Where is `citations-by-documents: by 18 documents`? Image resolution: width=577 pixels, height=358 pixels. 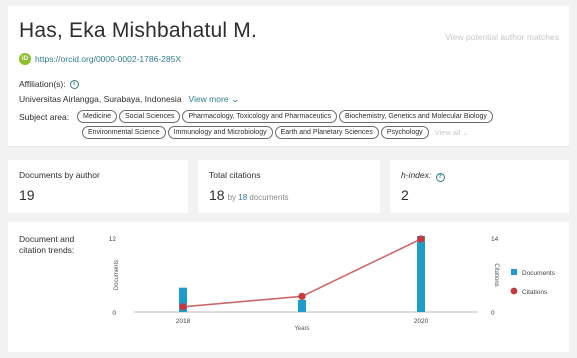 citations-by-documents: by 18 documents is located at coordinates (258, 197).